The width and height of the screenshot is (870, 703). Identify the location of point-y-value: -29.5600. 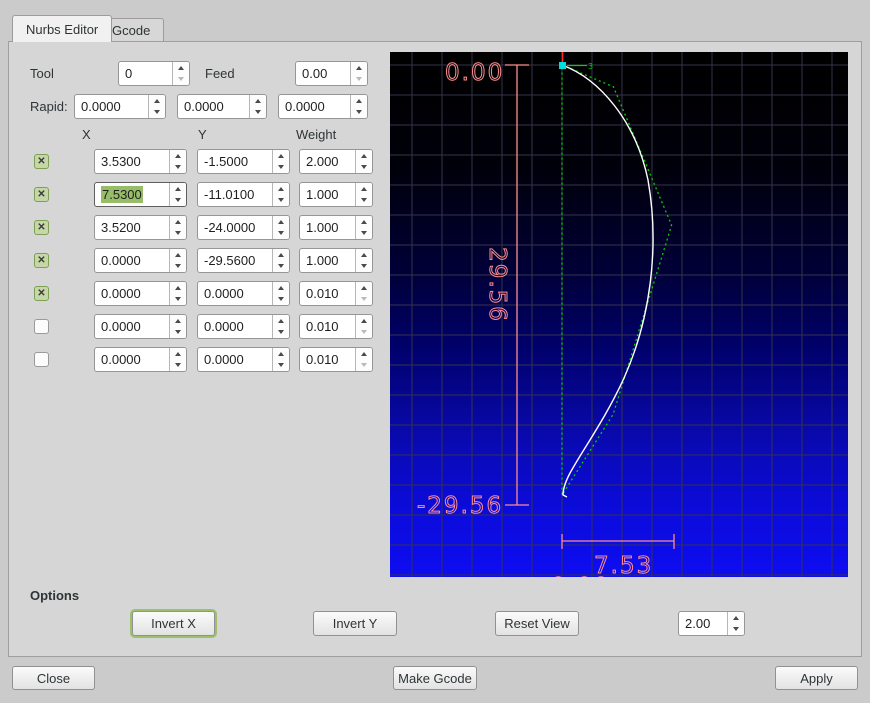
(235, 260).